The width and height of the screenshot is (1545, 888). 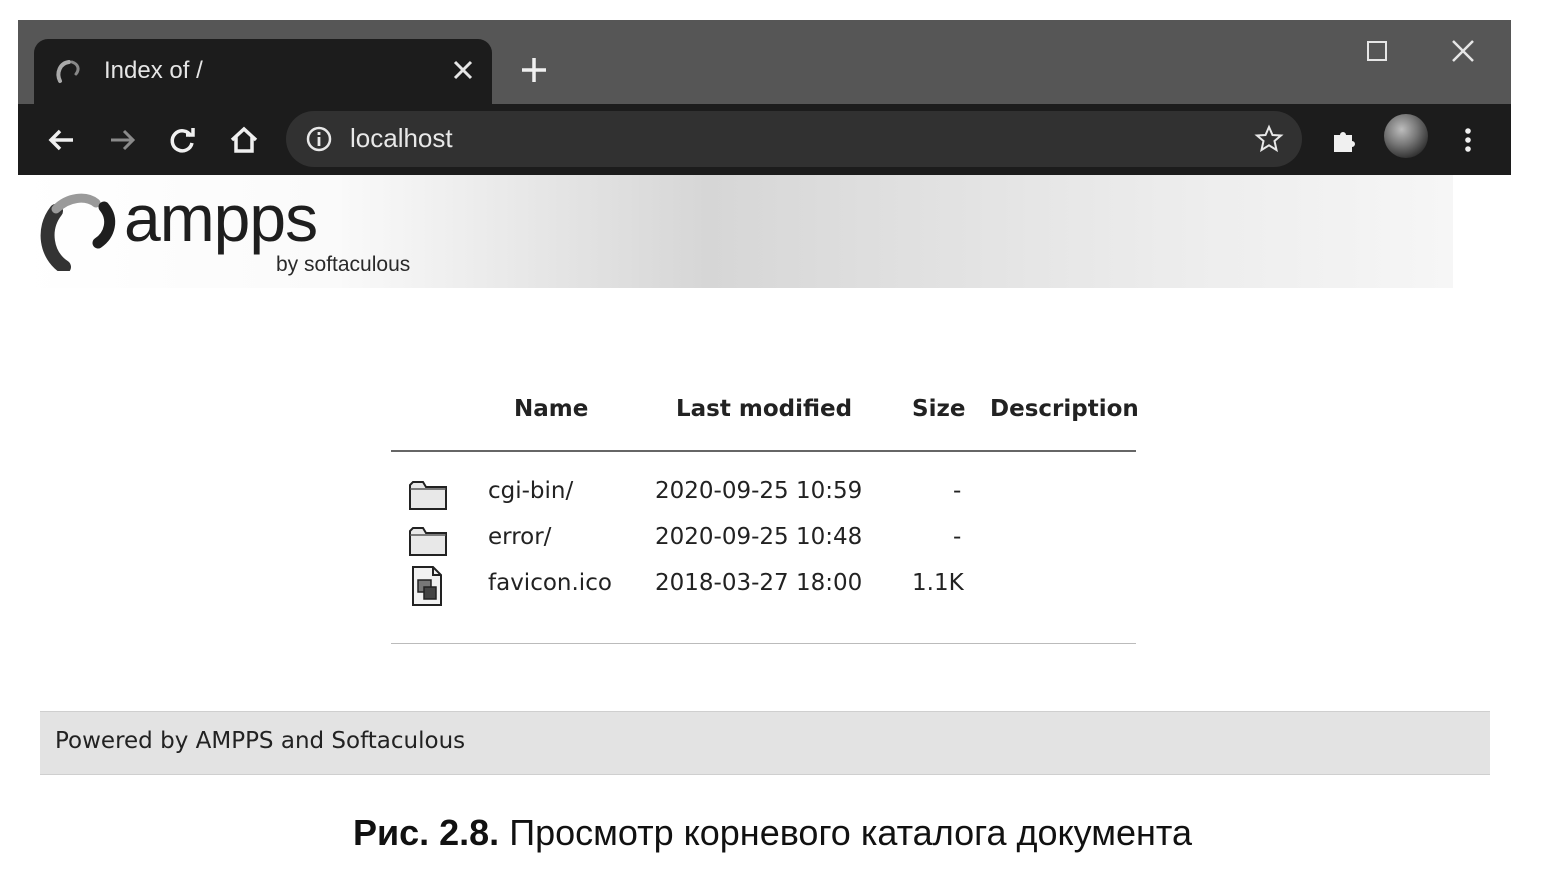 I want to click on listing-bottom-divider, so click(x=763, y=643).